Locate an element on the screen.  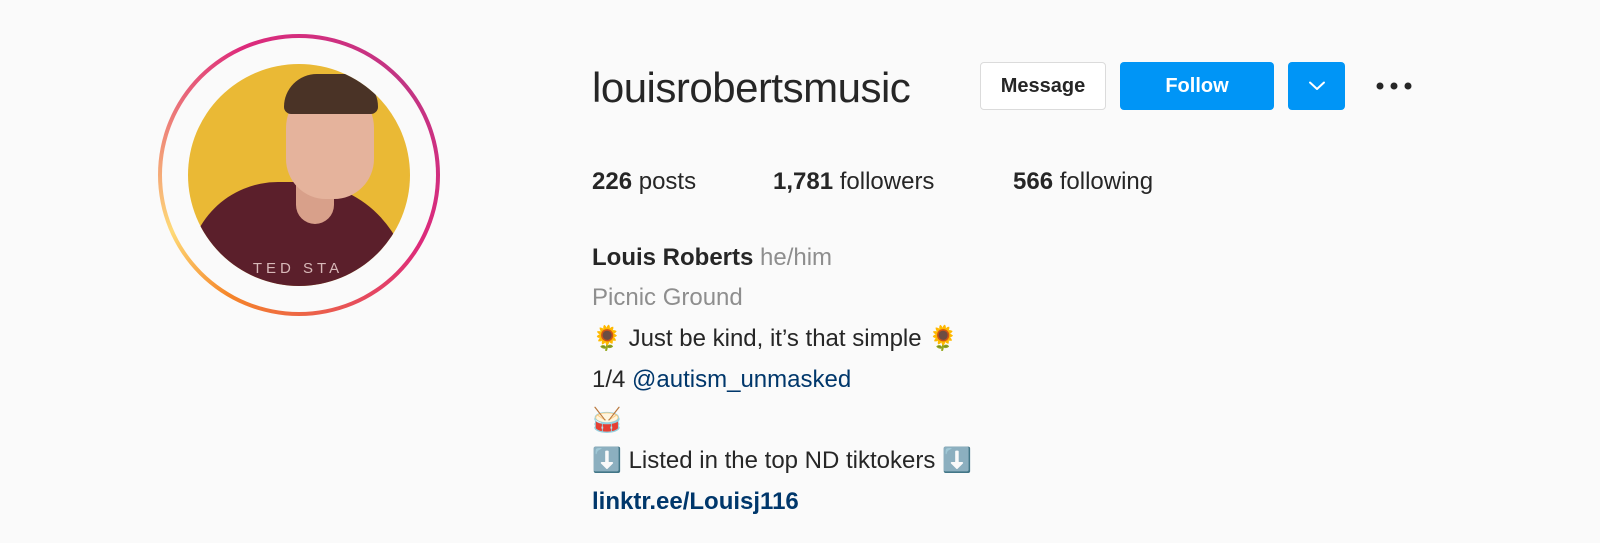
display-name: Louis Roberts is located at coordinates (673, 257).